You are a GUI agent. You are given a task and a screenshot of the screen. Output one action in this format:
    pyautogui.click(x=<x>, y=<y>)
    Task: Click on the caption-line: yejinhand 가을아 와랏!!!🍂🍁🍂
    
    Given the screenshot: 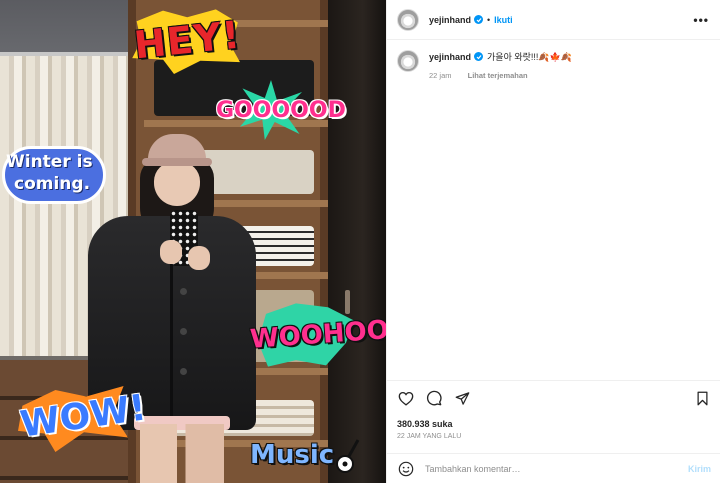 What is the action you would take?
    pyautogui.click(x=500, y=56)
    